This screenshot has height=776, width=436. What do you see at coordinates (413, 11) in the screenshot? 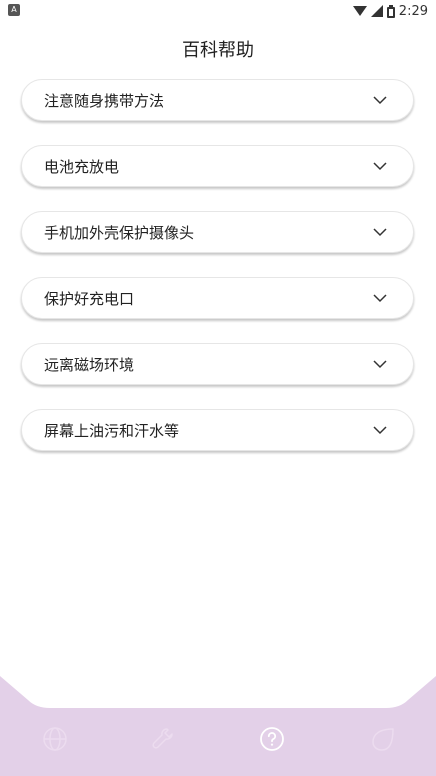
I see `status-time: 2:29` at bounding box center [413, 11].